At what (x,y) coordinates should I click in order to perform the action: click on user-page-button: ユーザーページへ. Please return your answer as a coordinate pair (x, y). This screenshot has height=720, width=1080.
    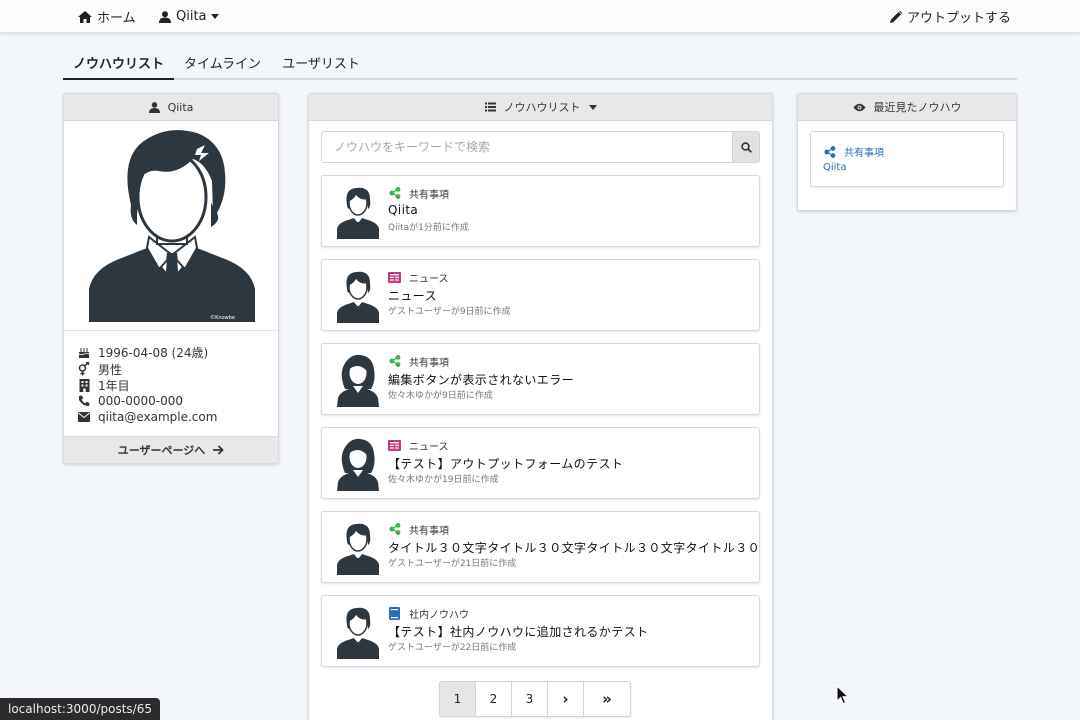
    Looking at the image, I should click on (171, 449).